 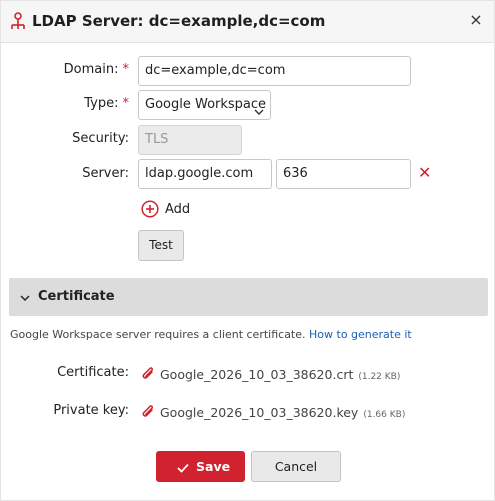 What do you see at coordinates (91, 69) in the screenshot?
I see `domain-label-text: Domain:` at bounding box center [91, 69].